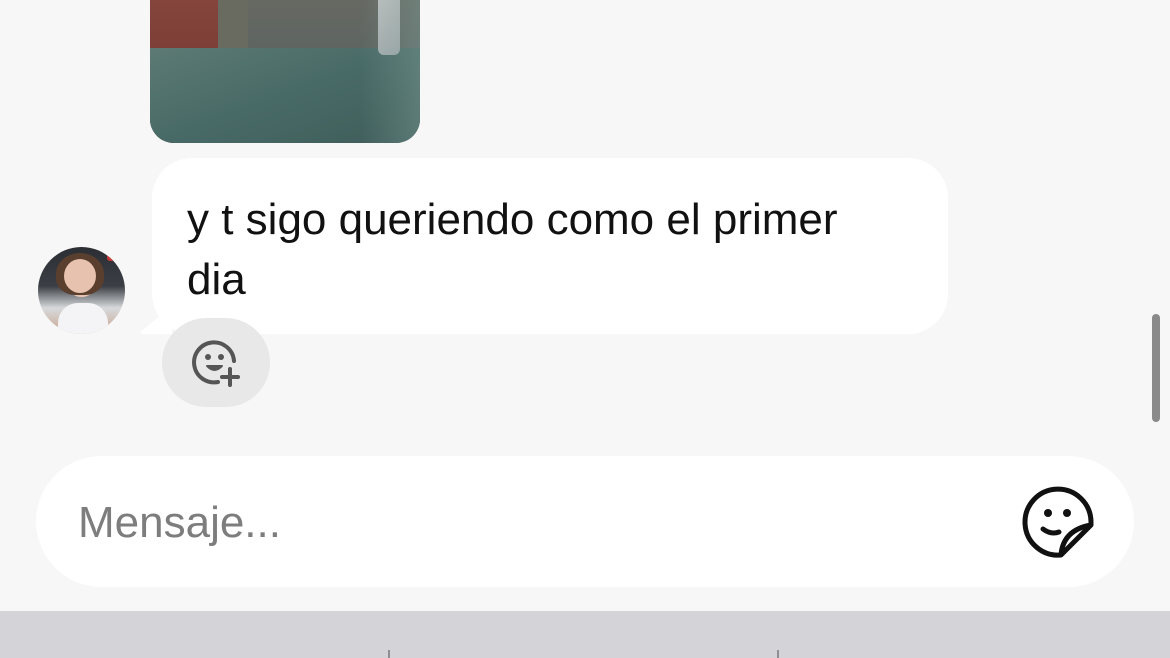 The image size is (1170, 658). I want to click on scrollbar-thumb, so click(1156, 368).